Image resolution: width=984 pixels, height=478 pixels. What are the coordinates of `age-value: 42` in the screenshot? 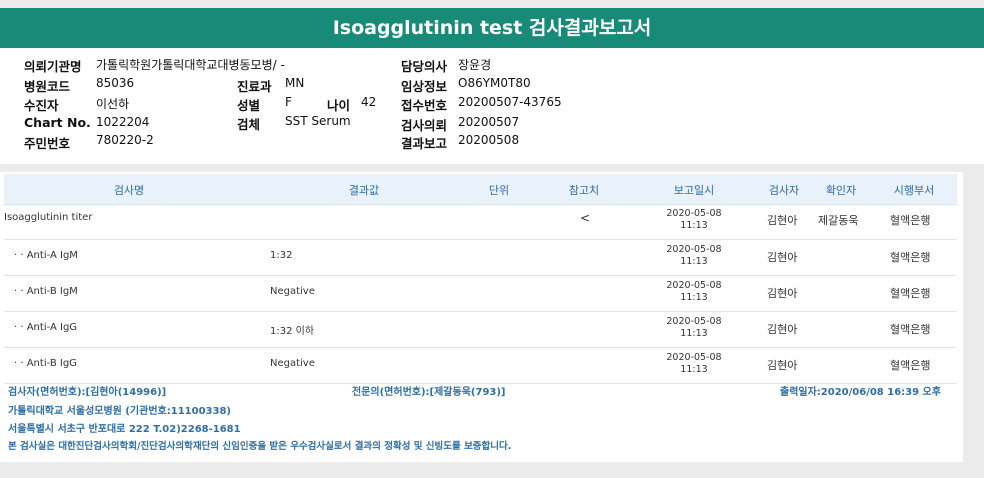 It's located at (369, 102).